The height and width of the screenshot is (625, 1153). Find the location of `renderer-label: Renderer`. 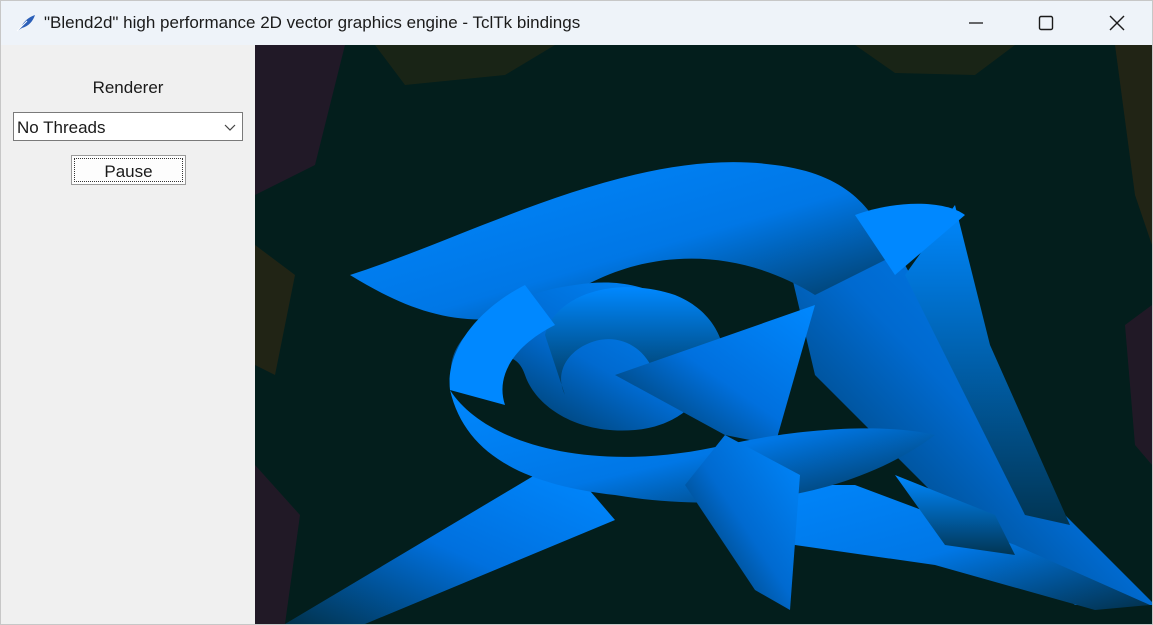

renderer-label: Renderer is located at coordinates (128, 87).